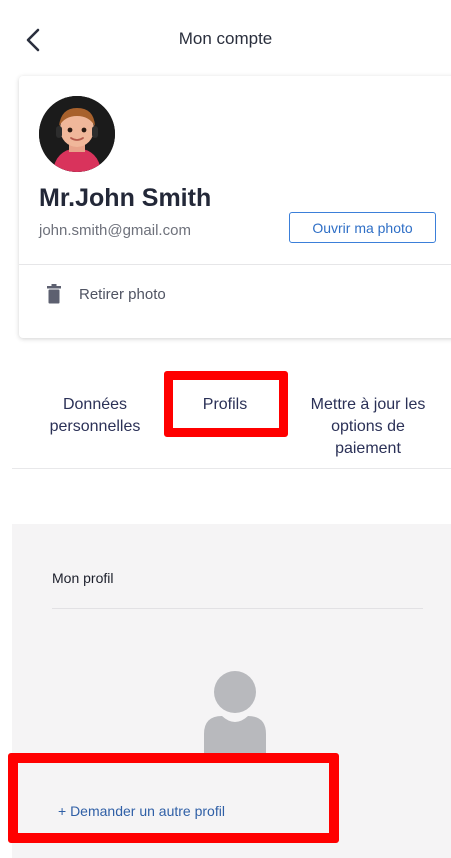 The image size is (451, 858). Describe the element at coordinates (235, 715) in the screenshot. I see `user-placeholder-icon` at that location.